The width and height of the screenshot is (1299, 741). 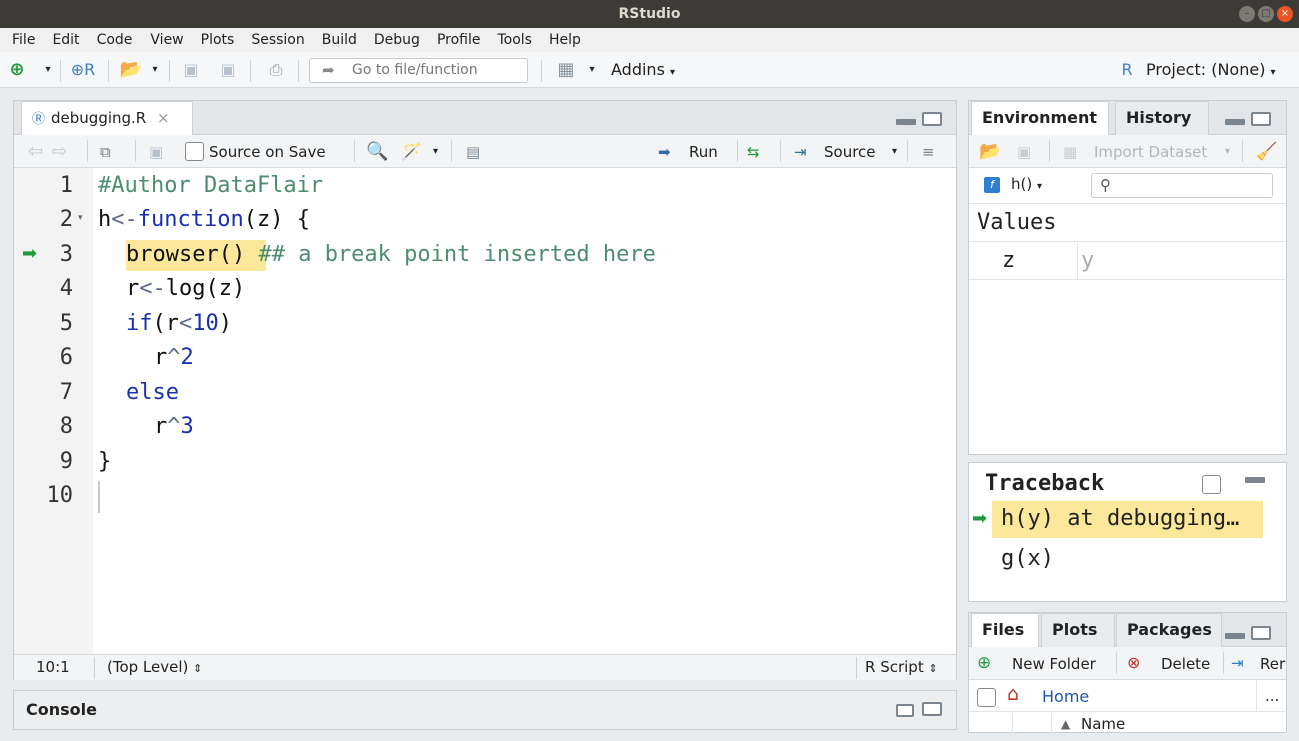 What do you see at coordinates (565, 40) in the screenshot?
I see `menu-help: Help` at bounding box center [565, 40].